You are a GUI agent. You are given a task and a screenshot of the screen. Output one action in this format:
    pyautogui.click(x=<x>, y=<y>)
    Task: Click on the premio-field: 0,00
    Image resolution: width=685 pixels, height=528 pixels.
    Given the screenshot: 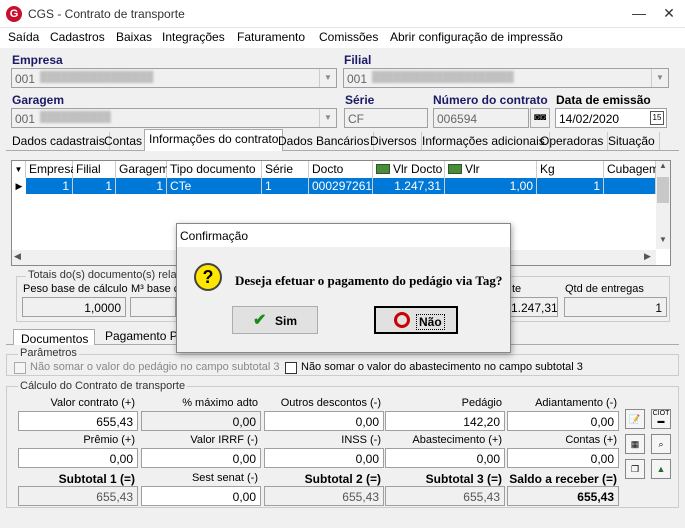 What is the action you would take?
    pyautogui.click(x=78, y=458)
    